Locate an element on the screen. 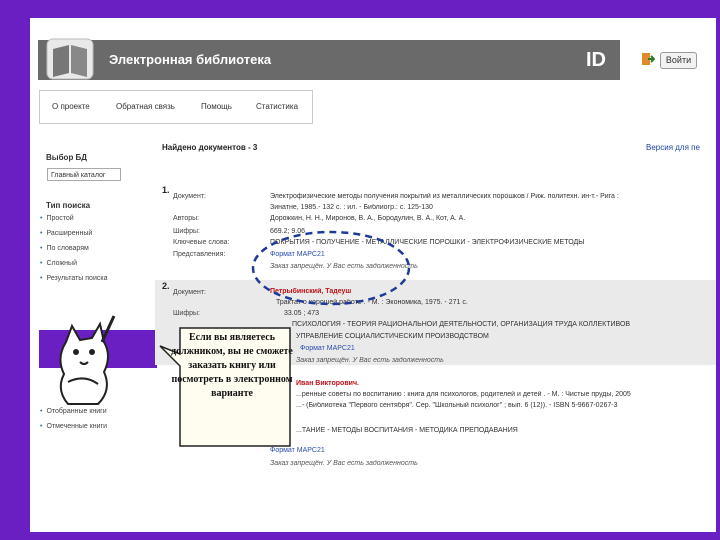  library-logo-icon is located at coordinates (70, 59).